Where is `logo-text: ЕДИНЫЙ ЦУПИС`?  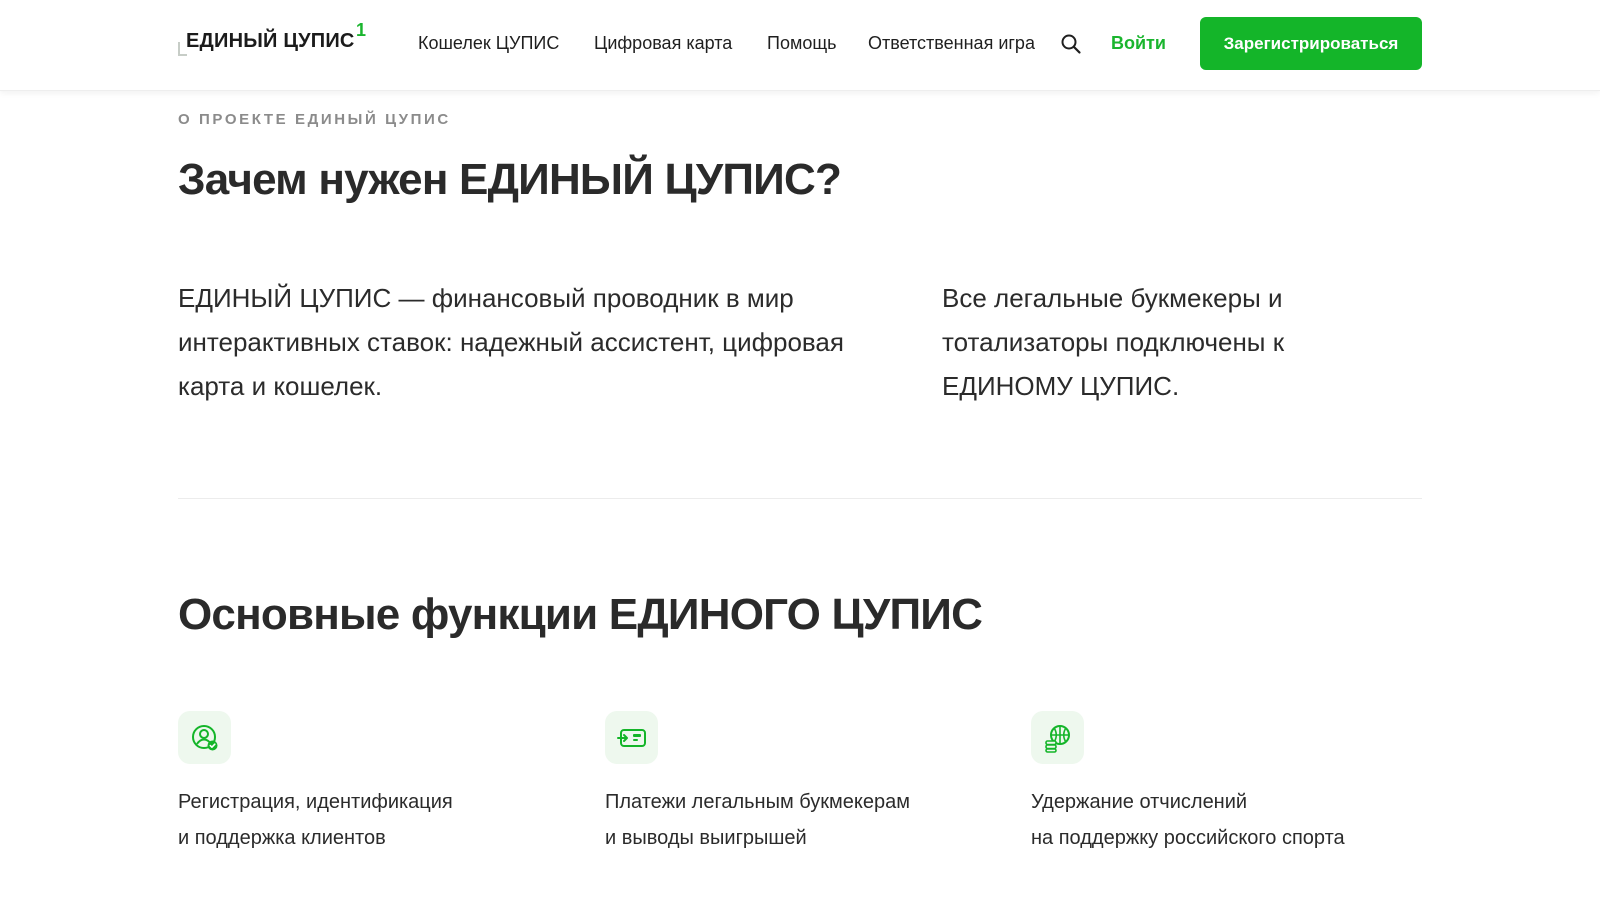 logo-text: ЕДИНЫЙ ЦУПИС is located at coordinates (270, 41).